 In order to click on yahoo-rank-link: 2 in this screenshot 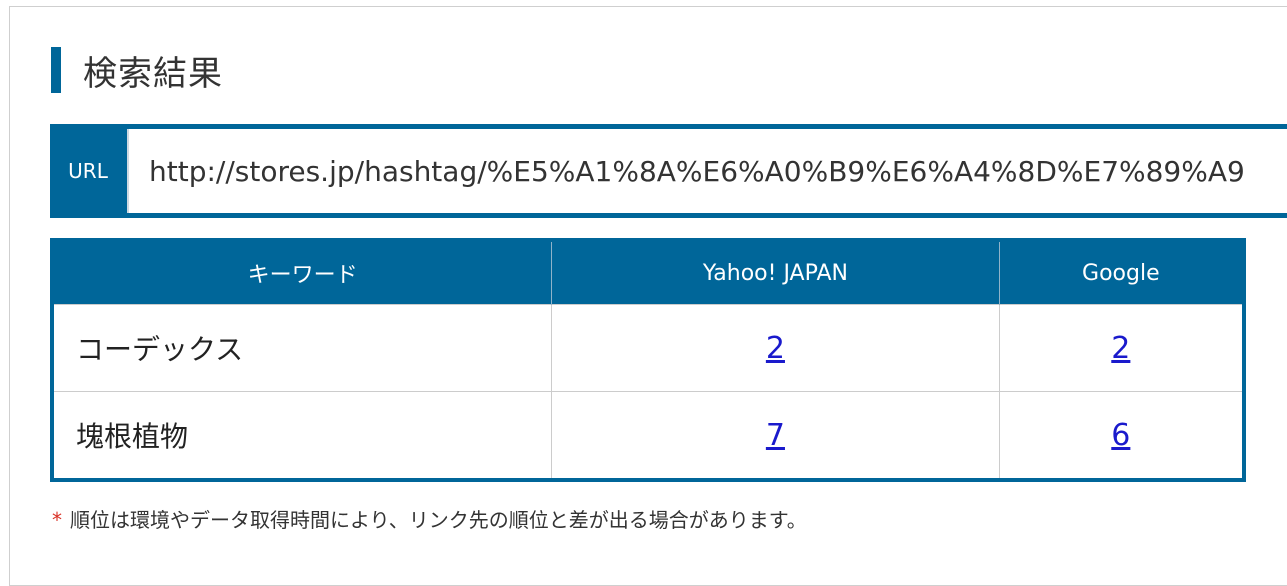, I will do `click(775, 348)`.